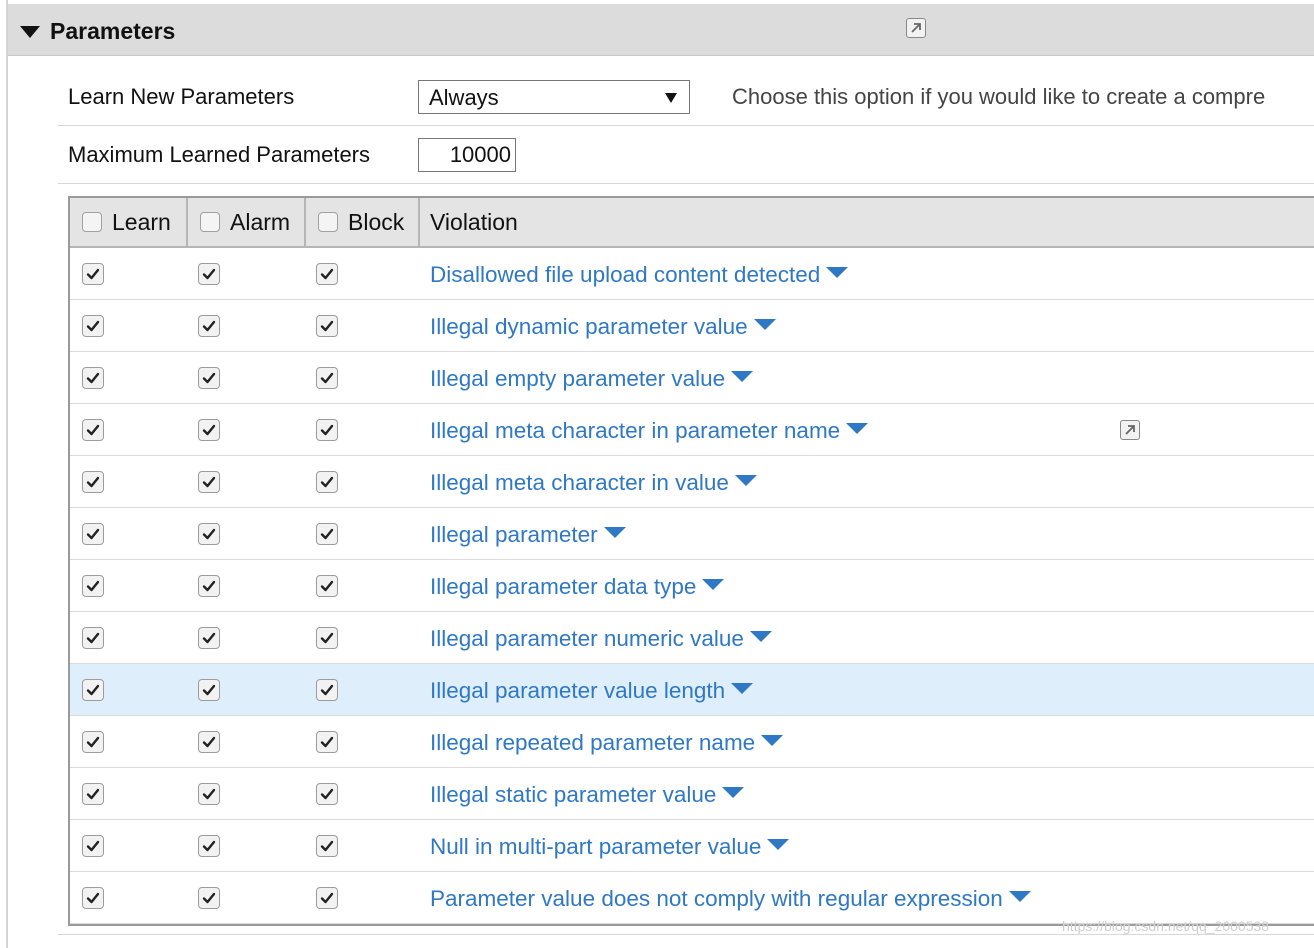  I want to click on violation-link: Illegal parameter value length, so click(592, 691).